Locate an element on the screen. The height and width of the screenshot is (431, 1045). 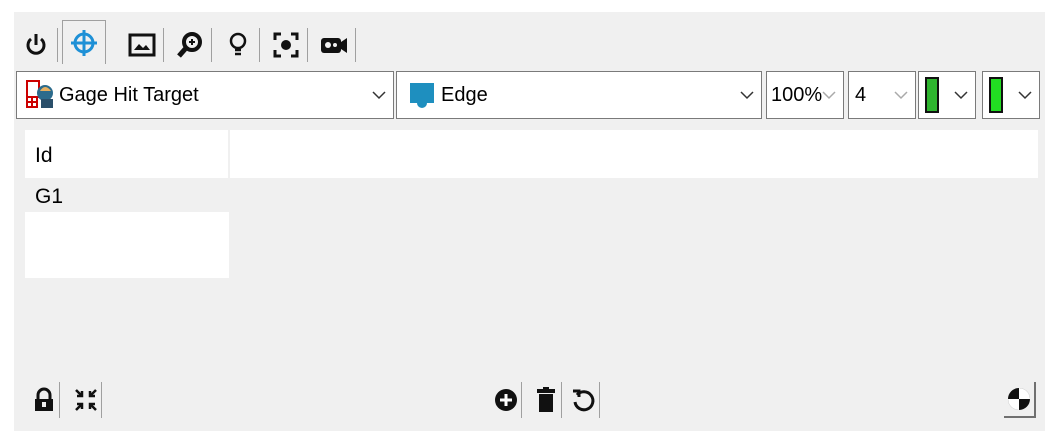
tab-power is located at coordinates (36, 45).